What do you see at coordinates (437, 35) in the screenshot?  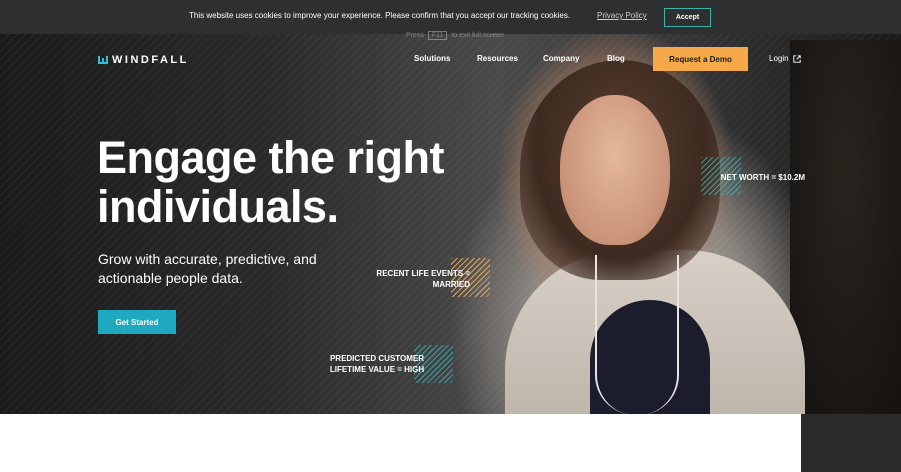 I see `fullscreen-hint-key: F11` at bounding box center [437, 35].